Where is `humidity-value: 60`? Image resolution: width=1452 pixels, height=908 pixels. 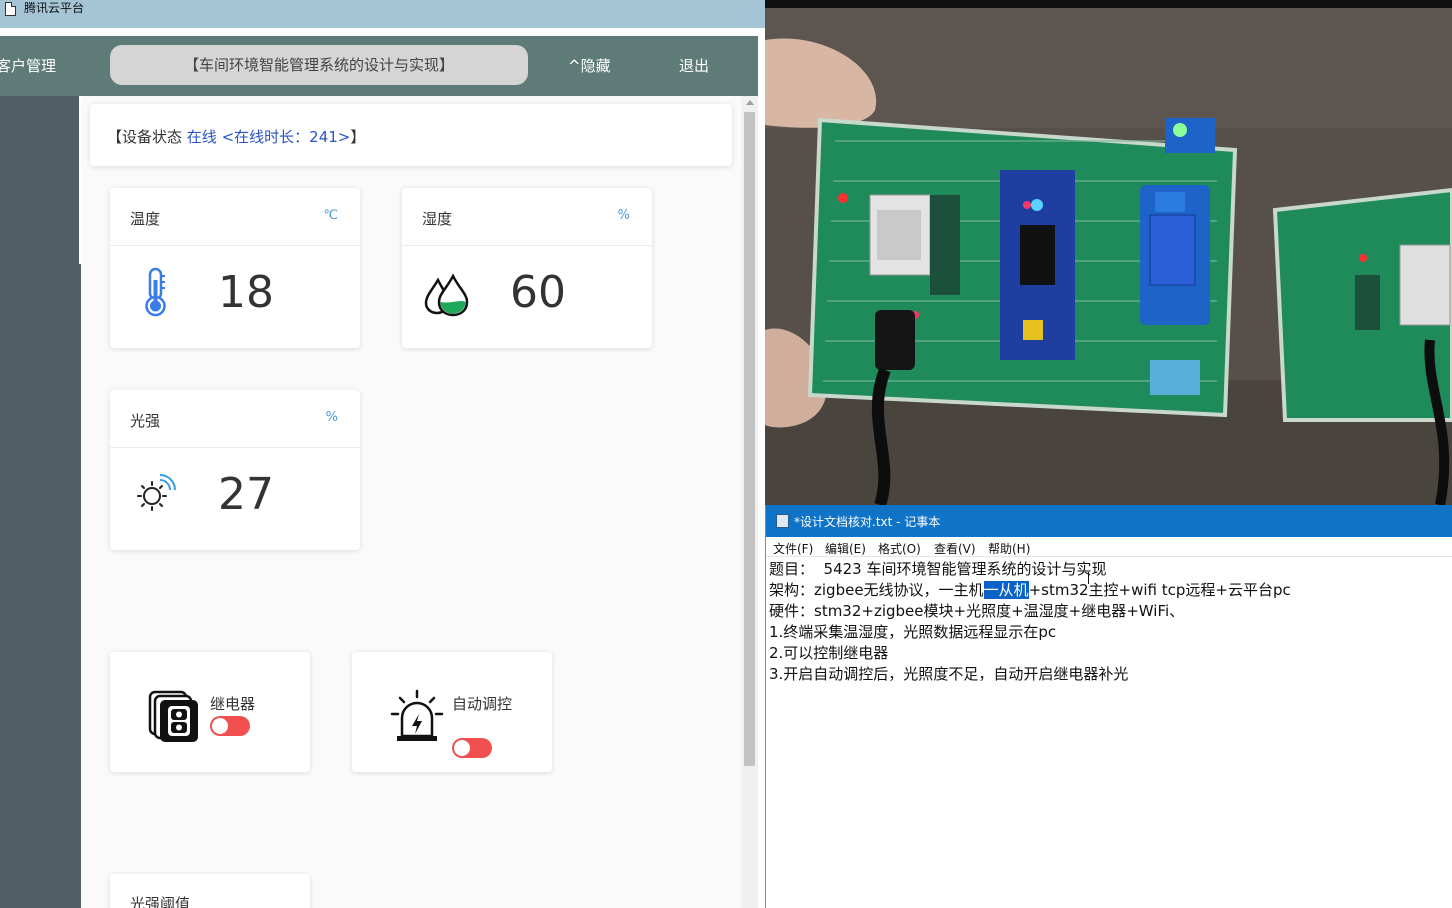 humidity-value: 60 is located at coordinates (538, 292).